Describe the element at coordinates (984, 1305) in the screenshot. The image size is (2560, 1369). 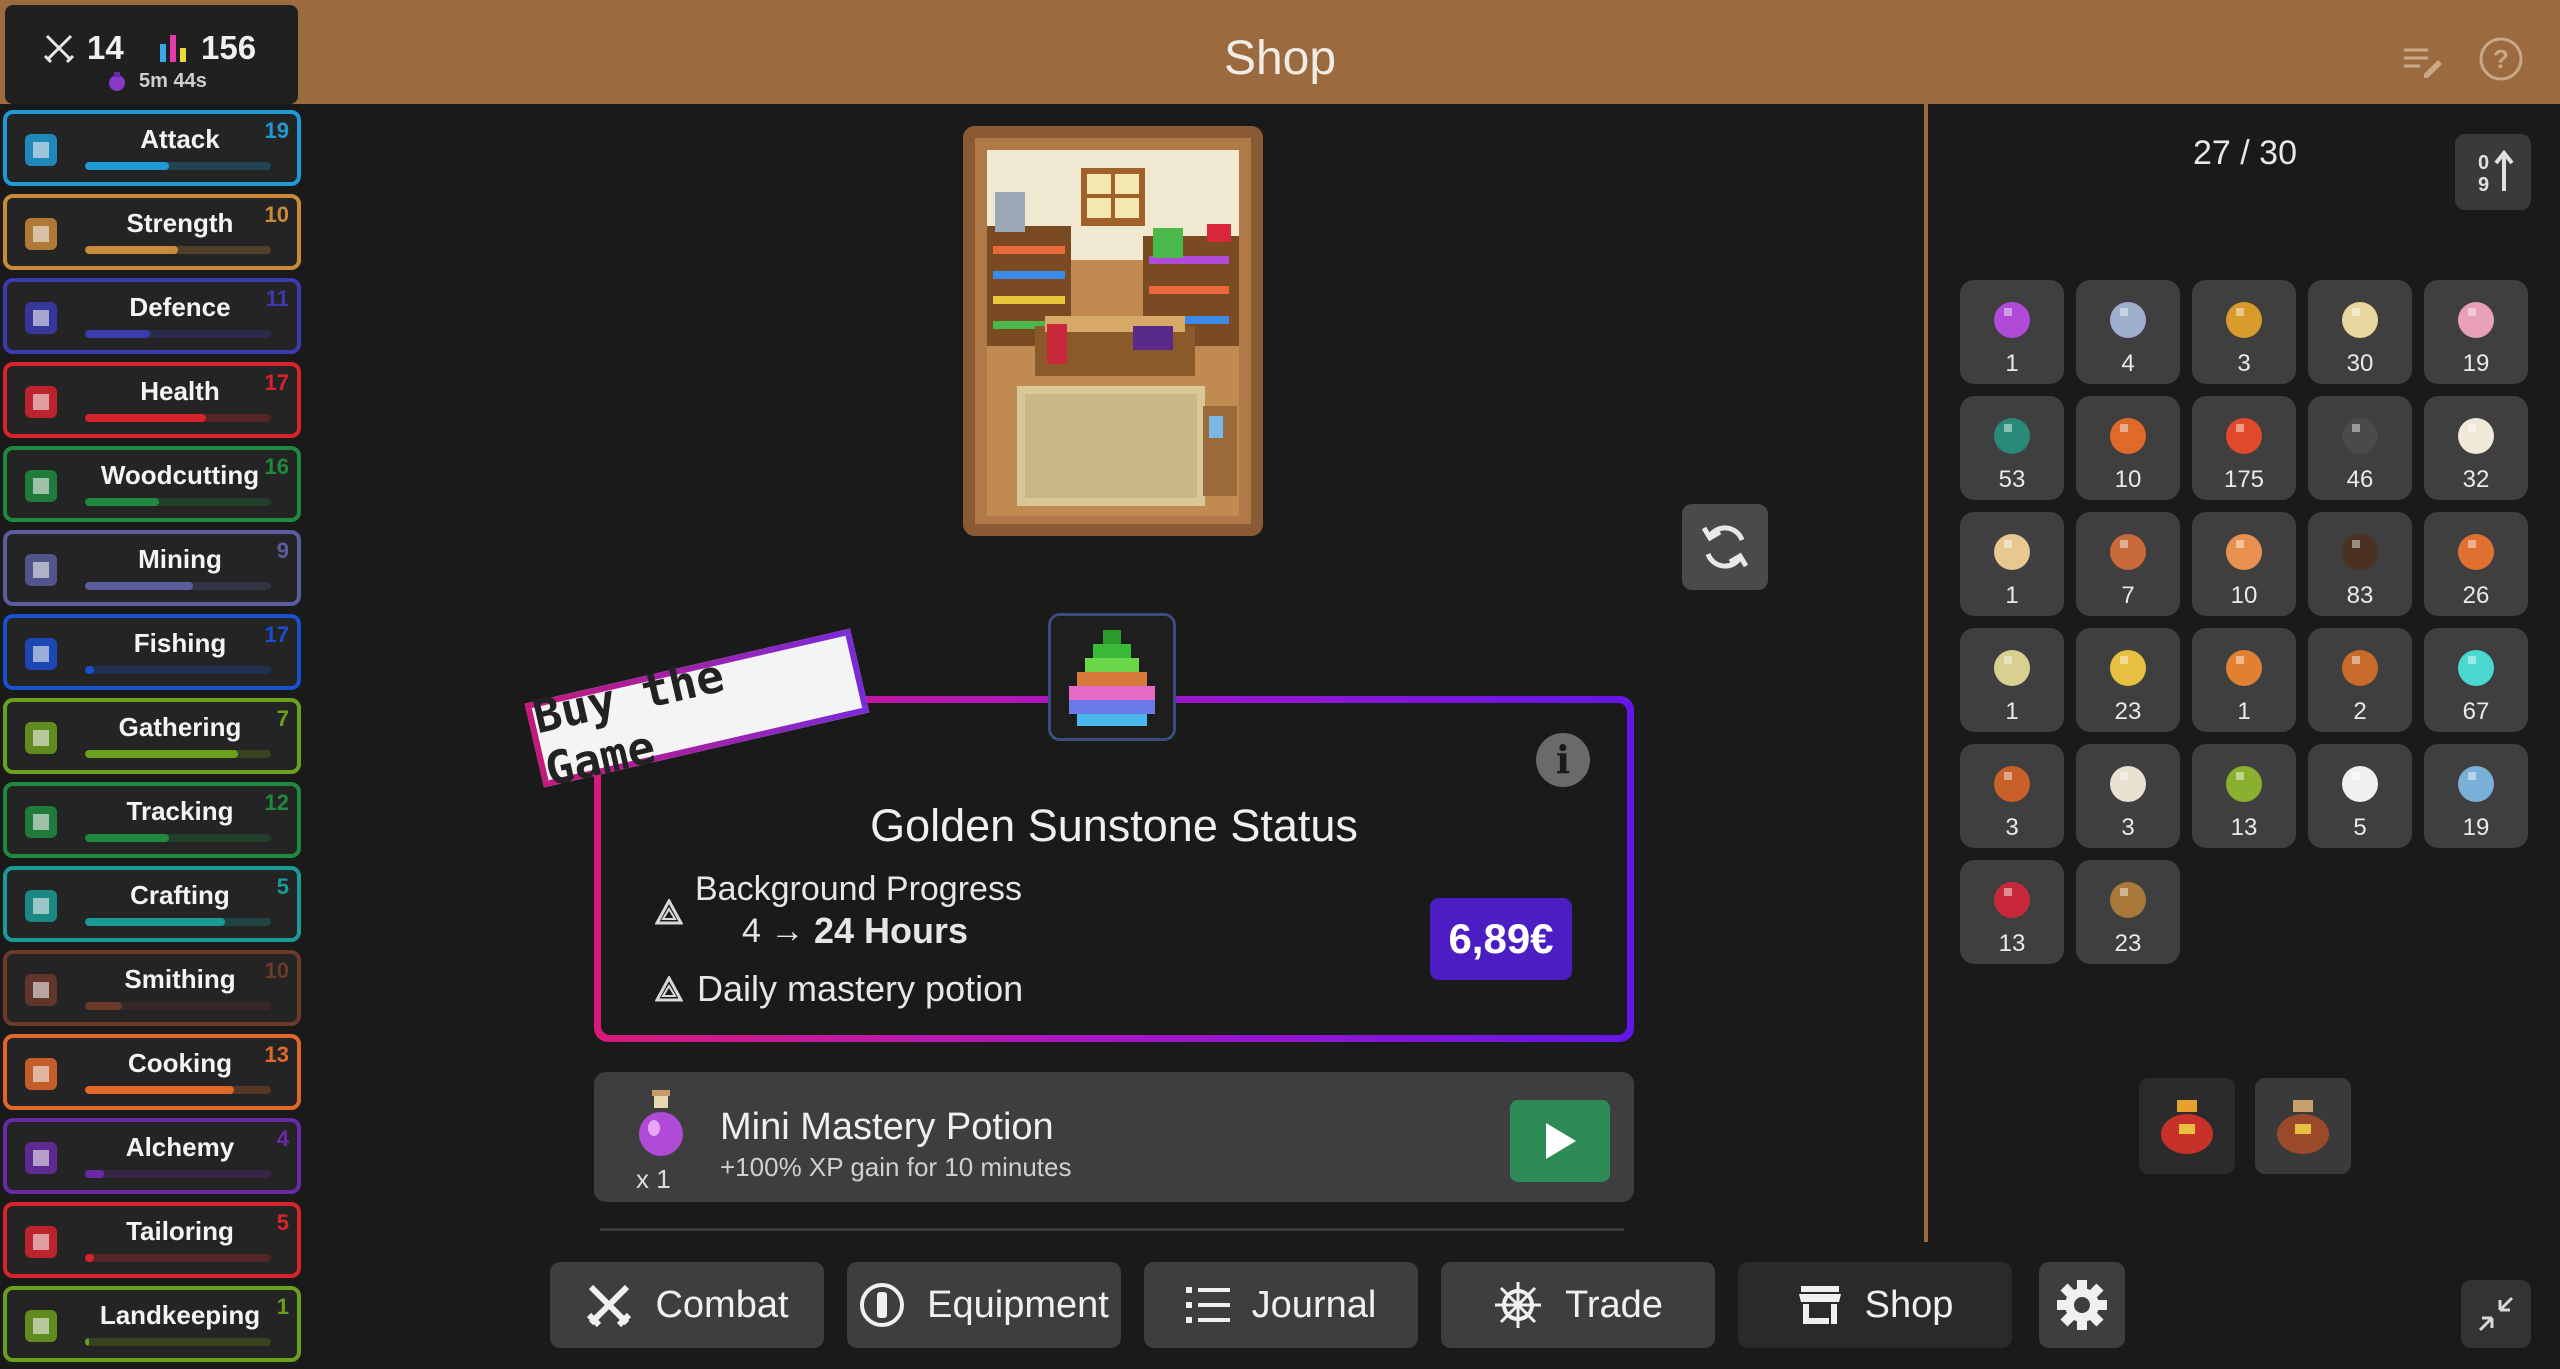
I see `nav-equipment-button: Equipment` at that location.